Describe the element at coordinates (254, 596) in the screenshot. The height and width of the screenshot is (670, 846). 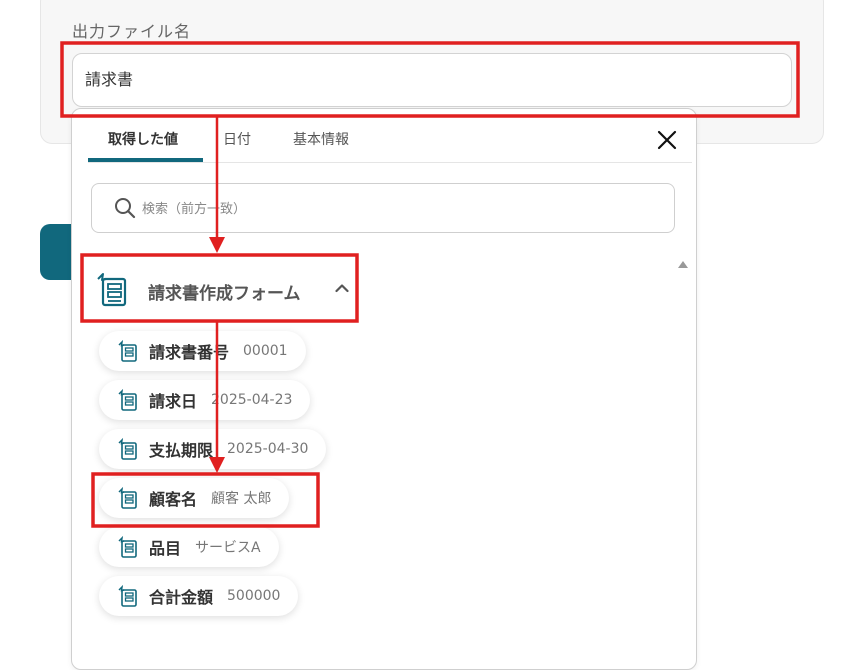
I see `item-value: 500000` at that location.